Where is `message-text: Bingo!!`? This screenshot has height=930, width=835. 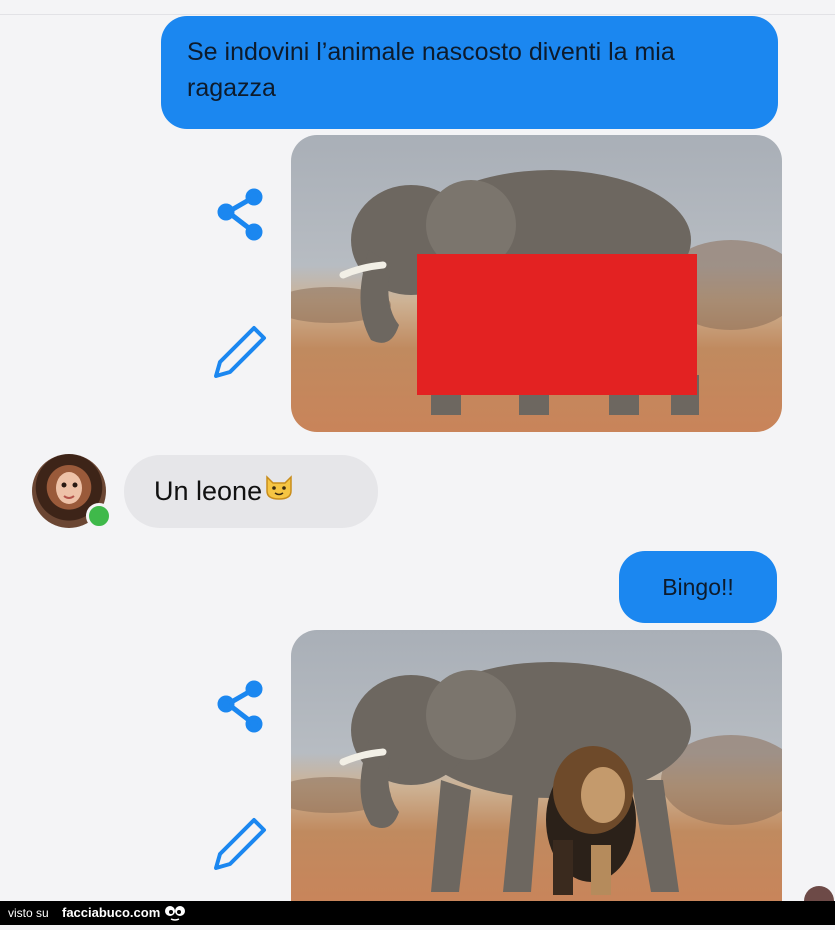 message-text: Bingo!! is located at coordinates (698, 587).